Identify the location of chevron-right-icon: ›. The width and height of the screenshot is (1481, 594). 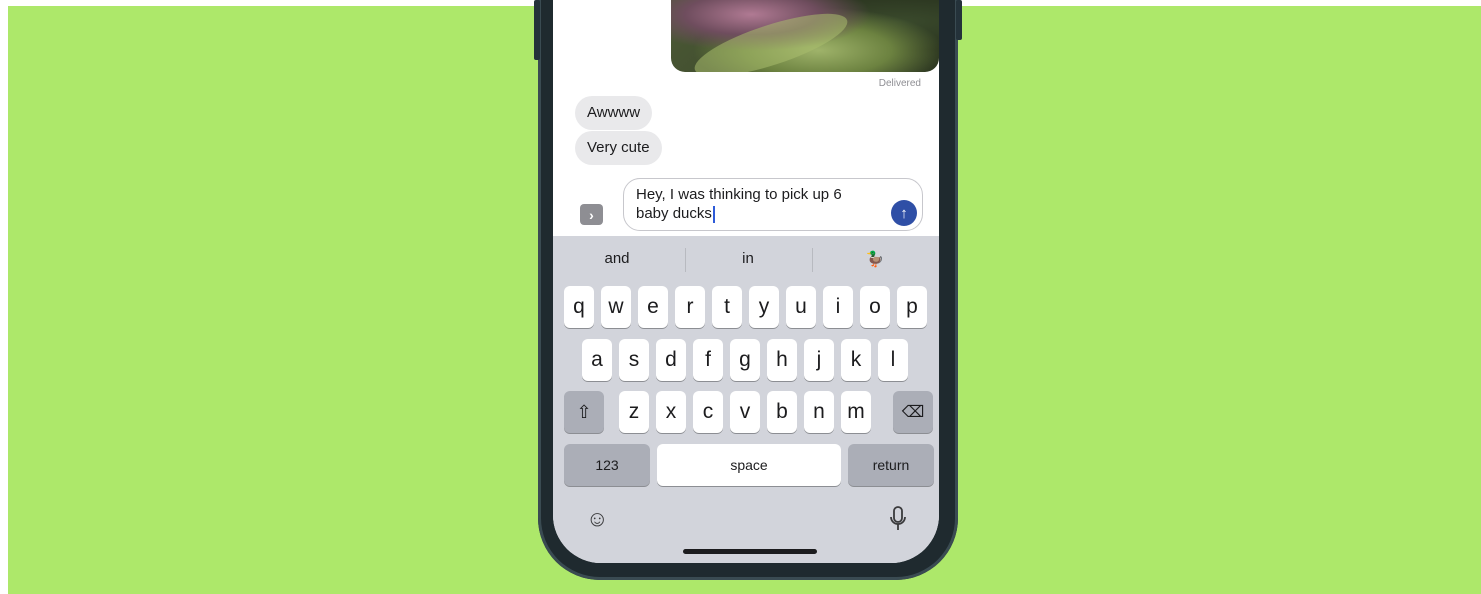
(591, 214).